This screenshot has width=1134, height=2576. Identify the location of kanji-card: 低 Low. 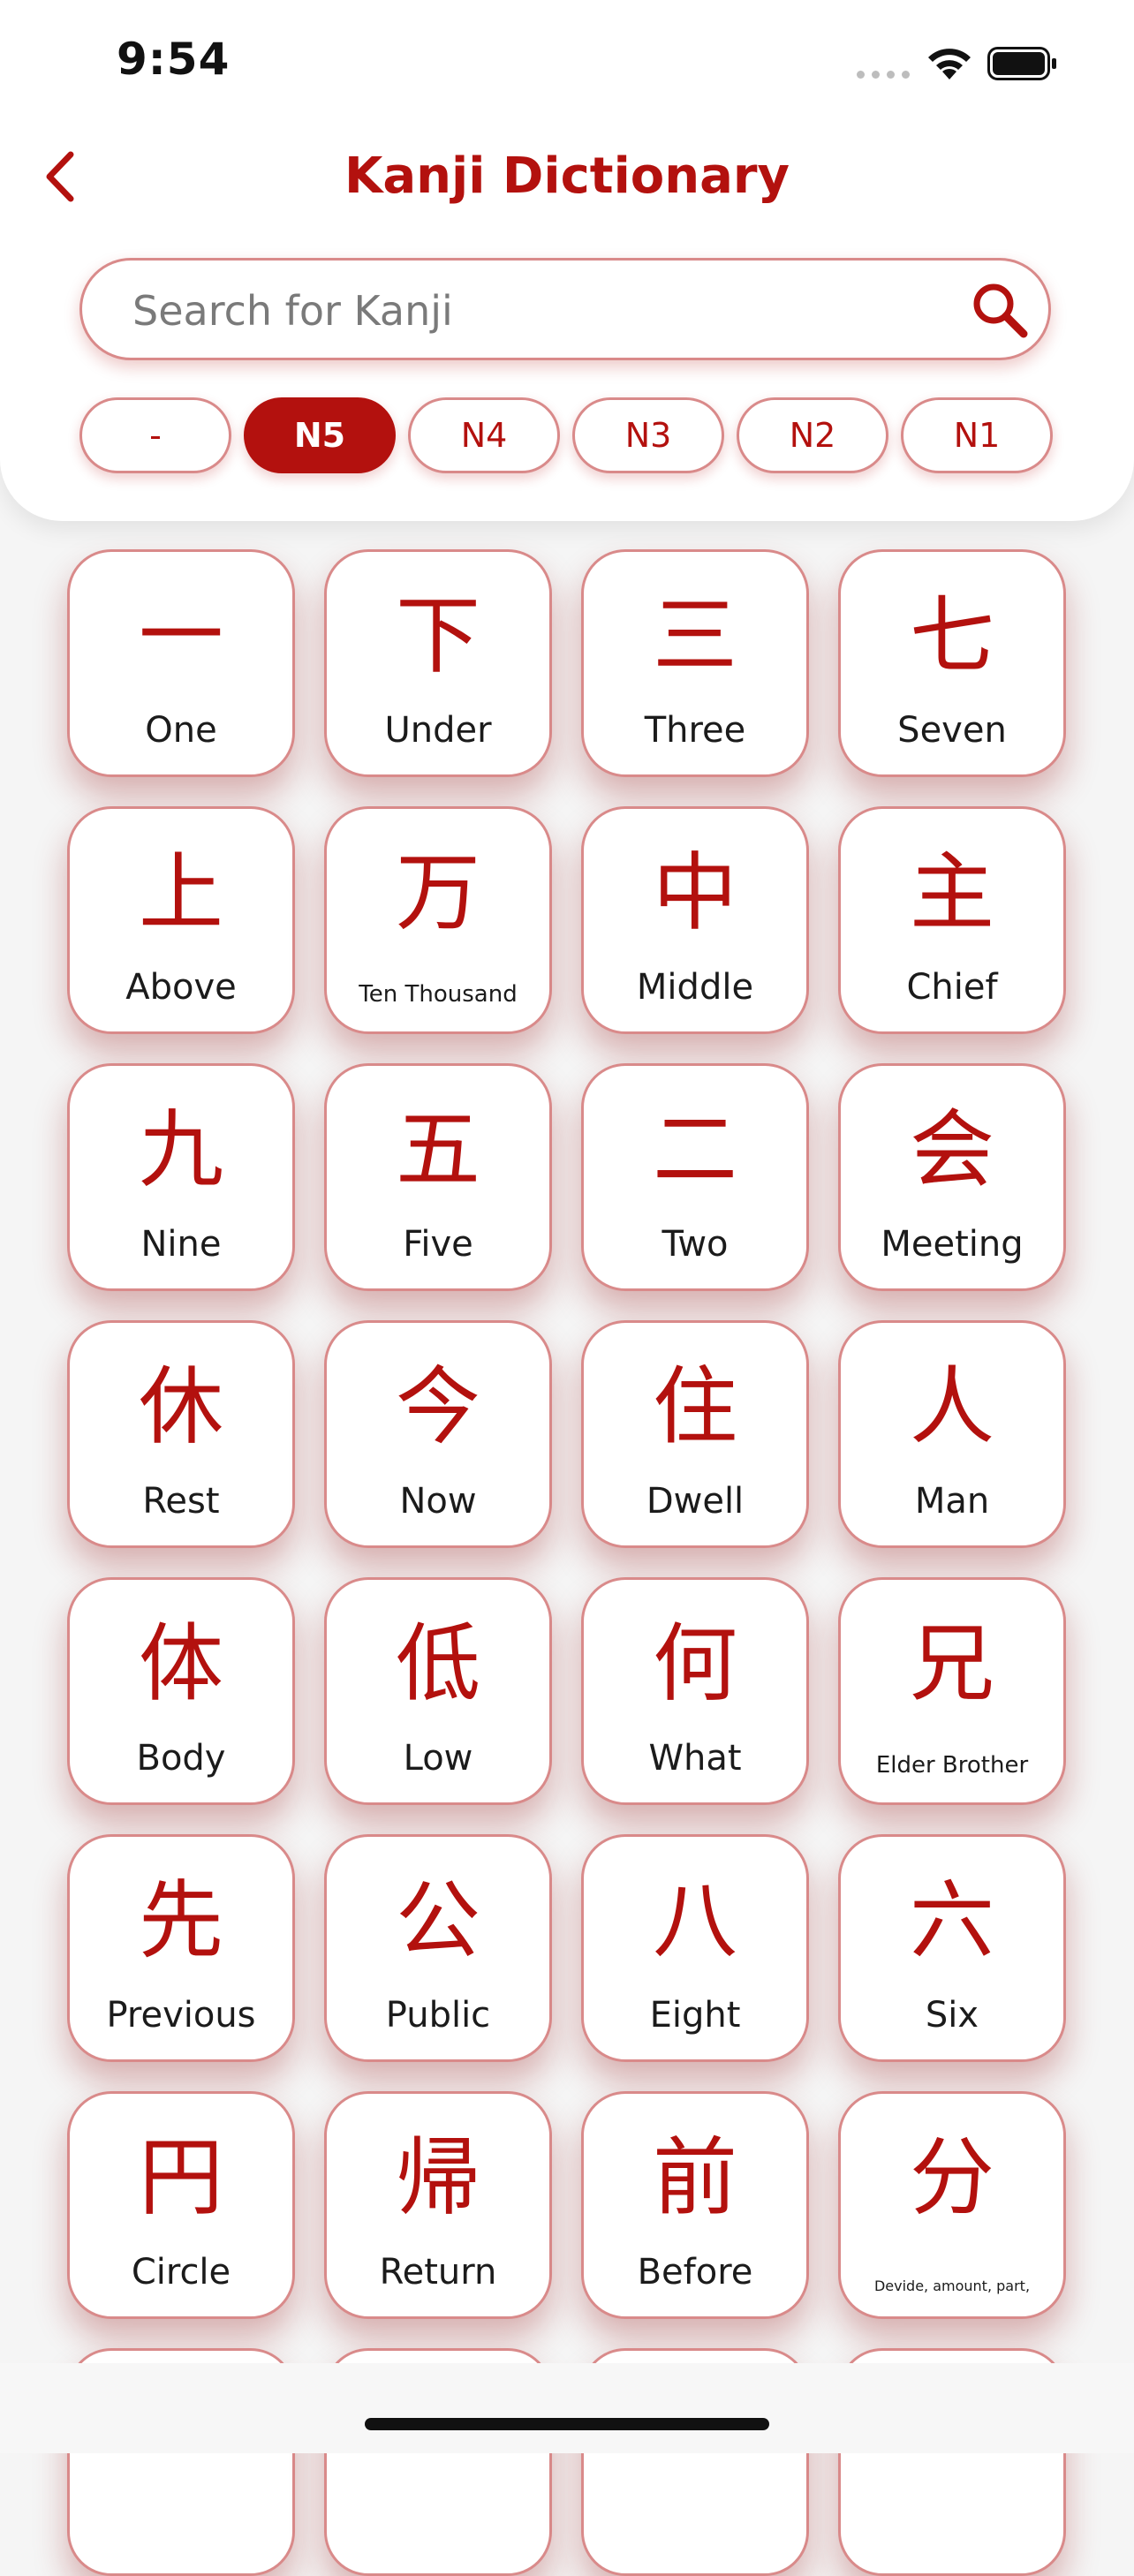
(438, 1691).